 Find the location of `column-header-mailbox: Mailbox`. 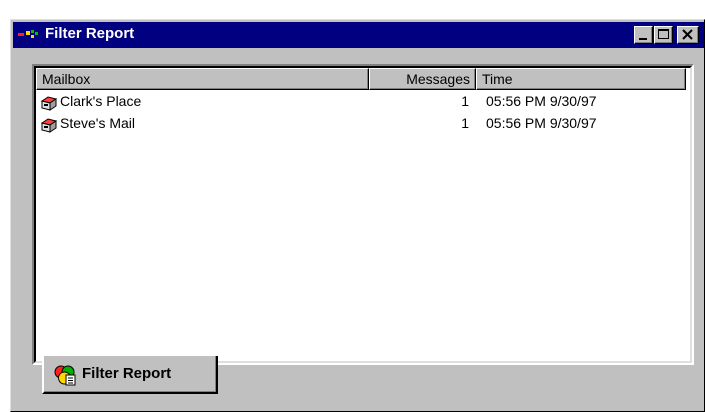

column-header-mailbox: Mailbox is located at coordinates (202, 79).